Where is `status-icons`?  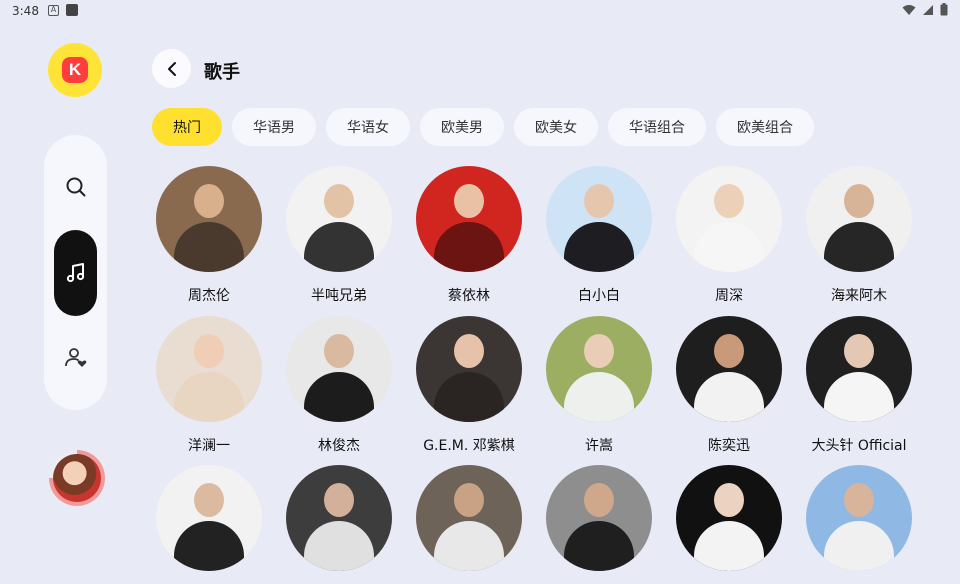
status-icons is located at coordinates (925, 9).